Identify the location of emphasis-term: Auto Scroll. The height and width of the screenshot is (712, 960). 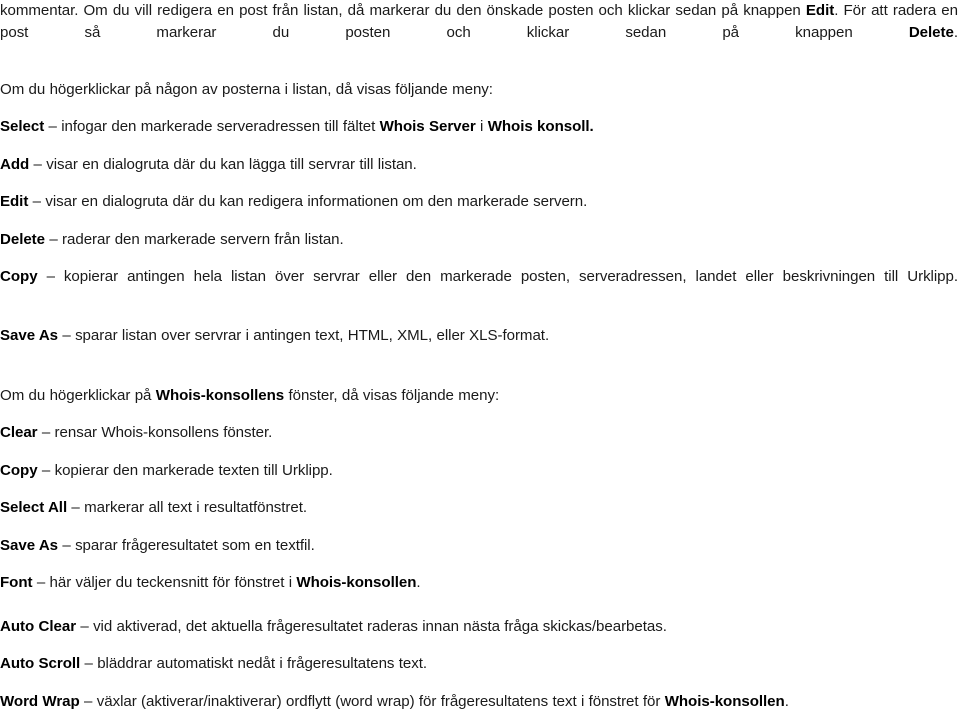
(40, 663).